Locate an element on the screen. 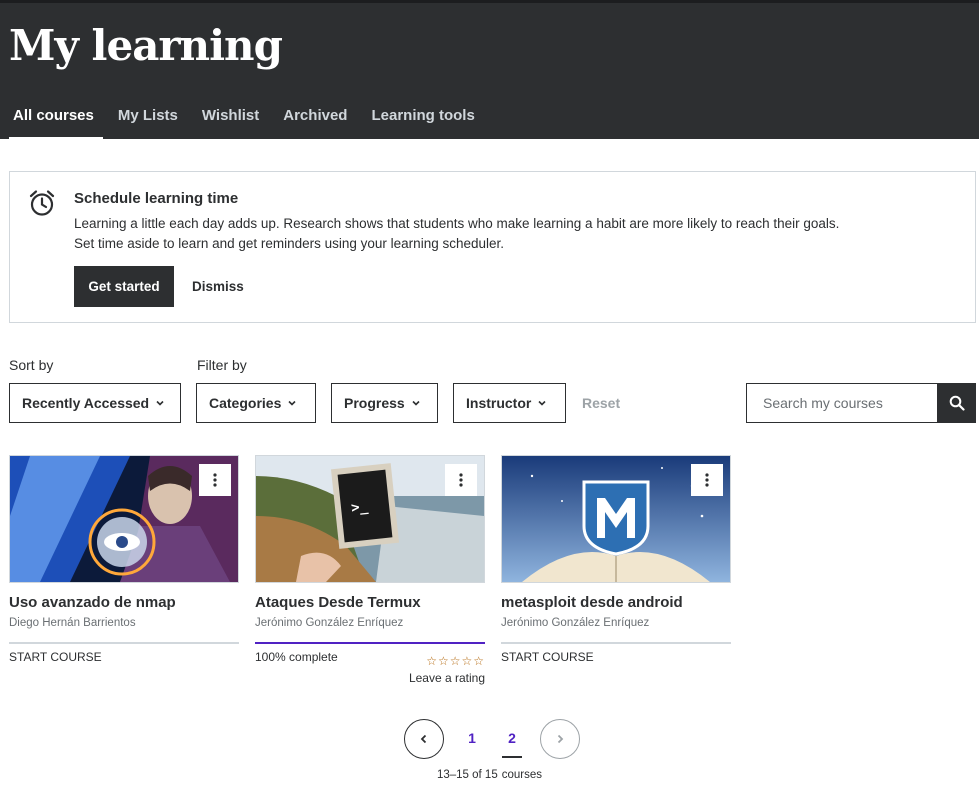 This screenshot has width=979, height=804. chevron-right-icon is located at coordinates (560, 739).